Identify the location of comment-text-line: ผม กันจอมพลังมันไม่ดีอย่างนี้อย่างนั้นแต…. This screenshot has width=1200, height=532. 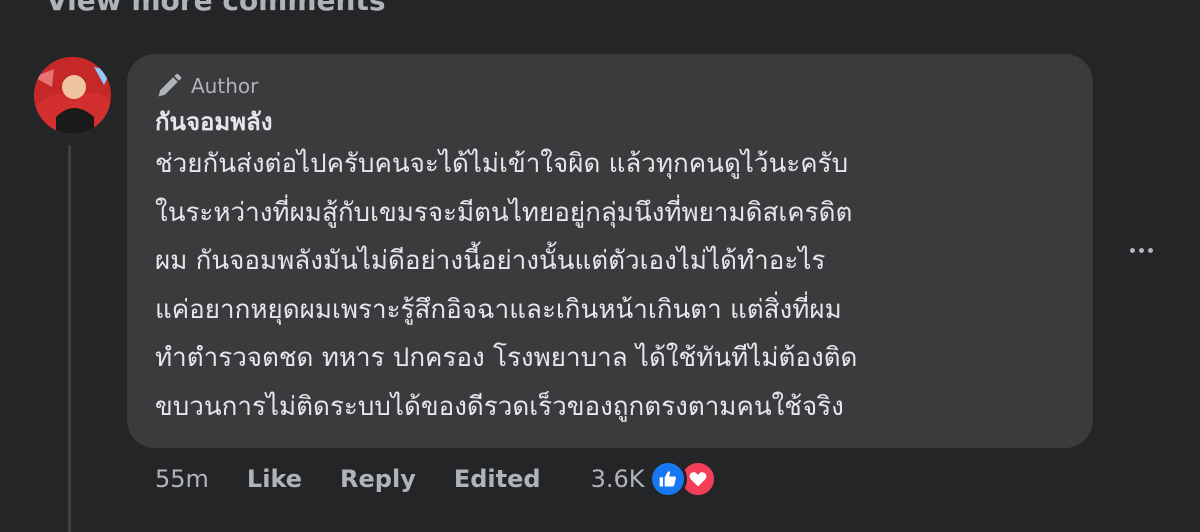
(490, 261).